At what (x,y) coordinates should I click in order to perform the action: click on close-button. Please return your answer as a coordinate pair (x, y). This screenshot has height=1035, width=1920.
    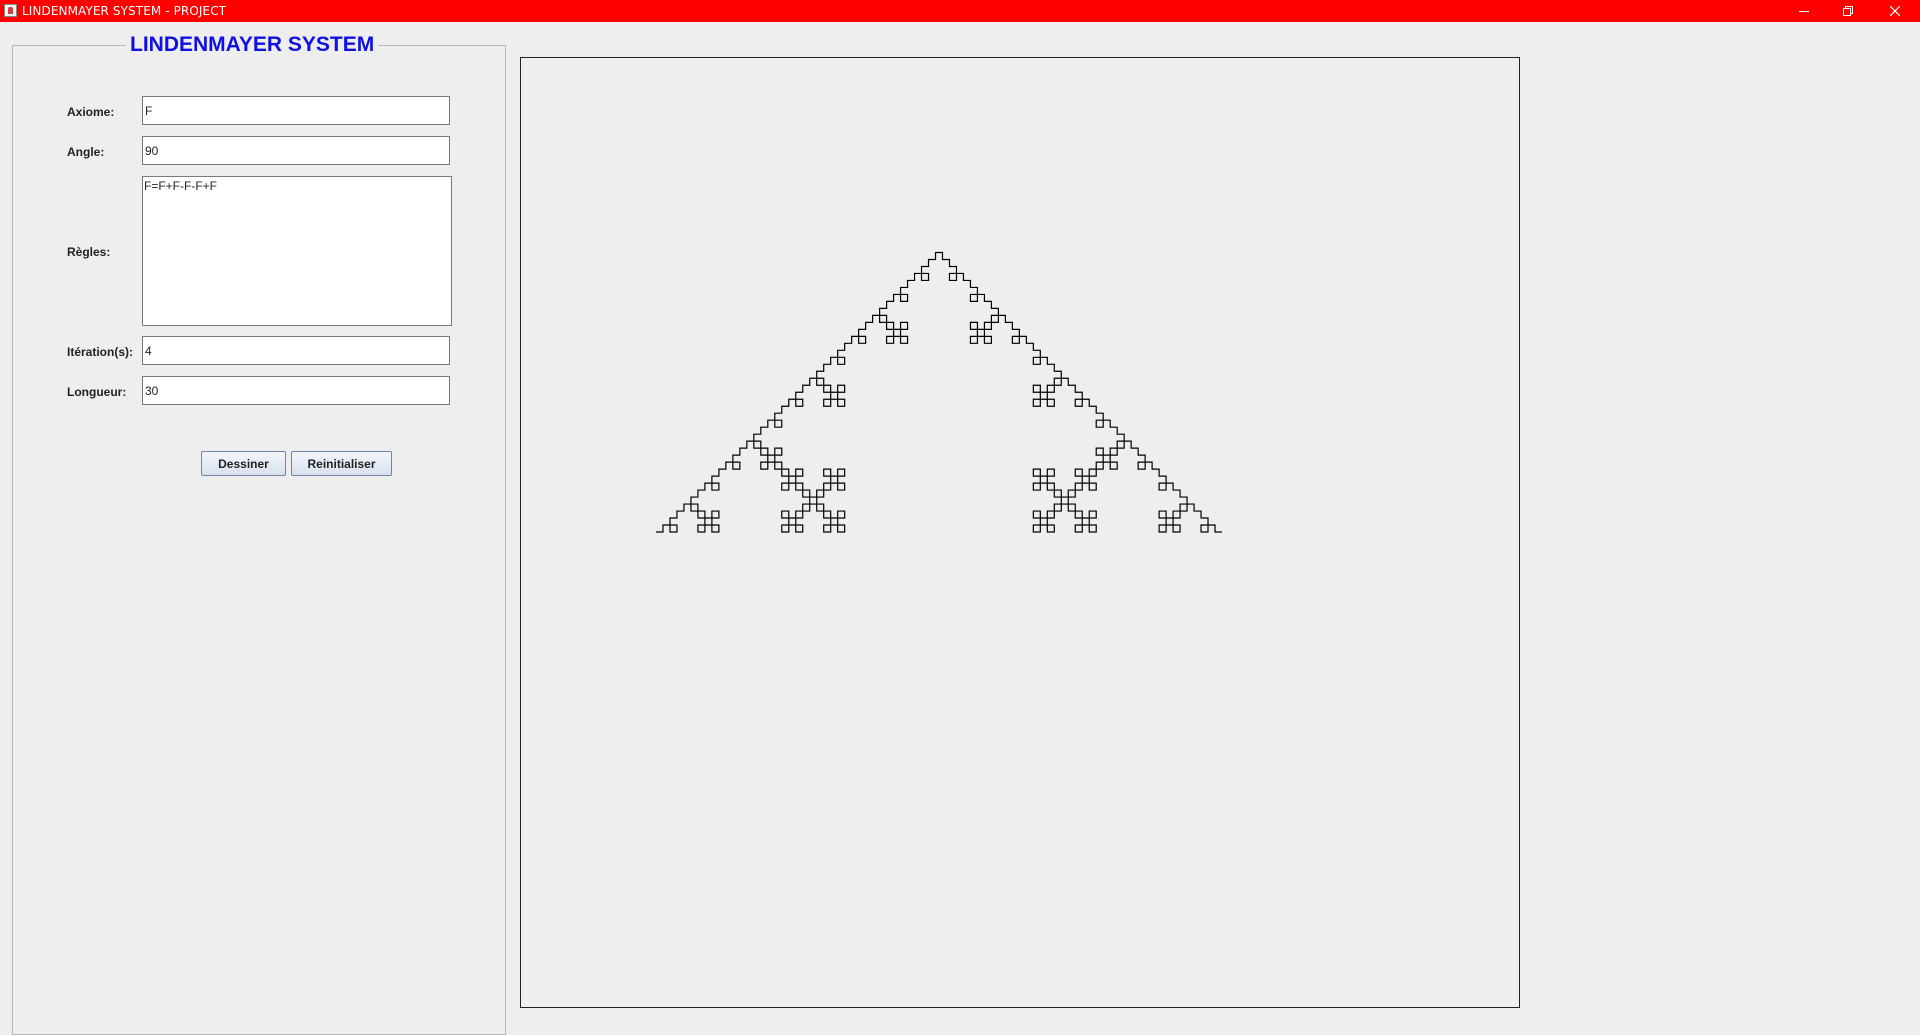
    Looking at the image, I should click on (1895, 11).